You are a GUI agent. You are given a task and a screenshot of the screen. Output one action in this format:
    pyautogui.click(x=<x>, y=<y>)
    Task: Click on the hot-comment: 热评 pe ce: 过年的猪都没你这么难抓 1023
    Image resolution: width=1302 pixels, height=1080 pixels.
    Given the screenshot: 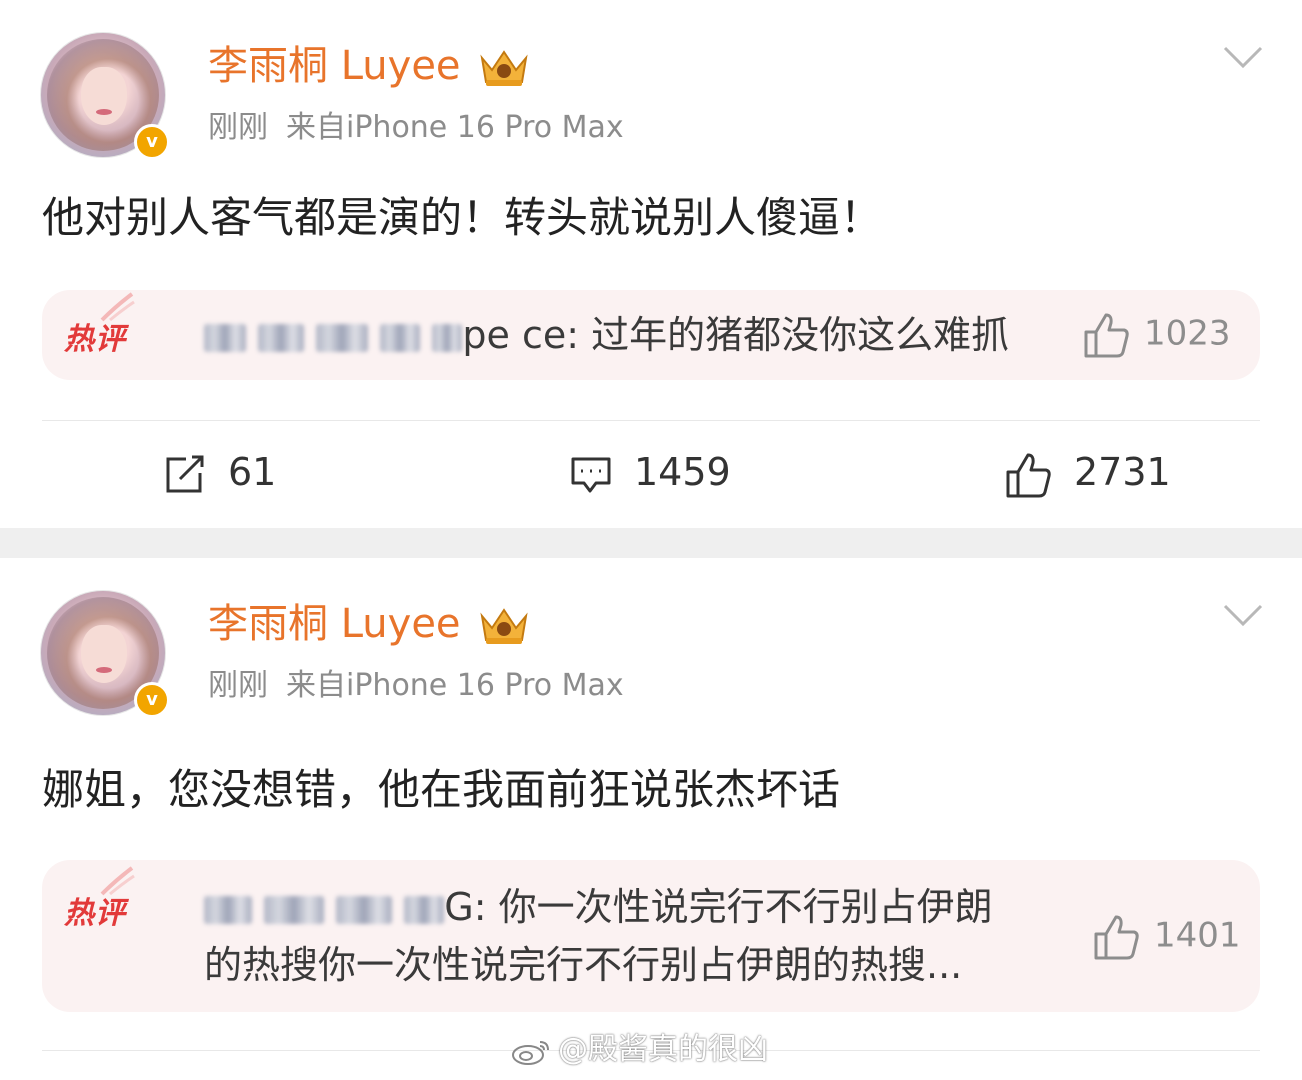 What is the action you would take?
    pyautogui.click(x=651, y=335)
    